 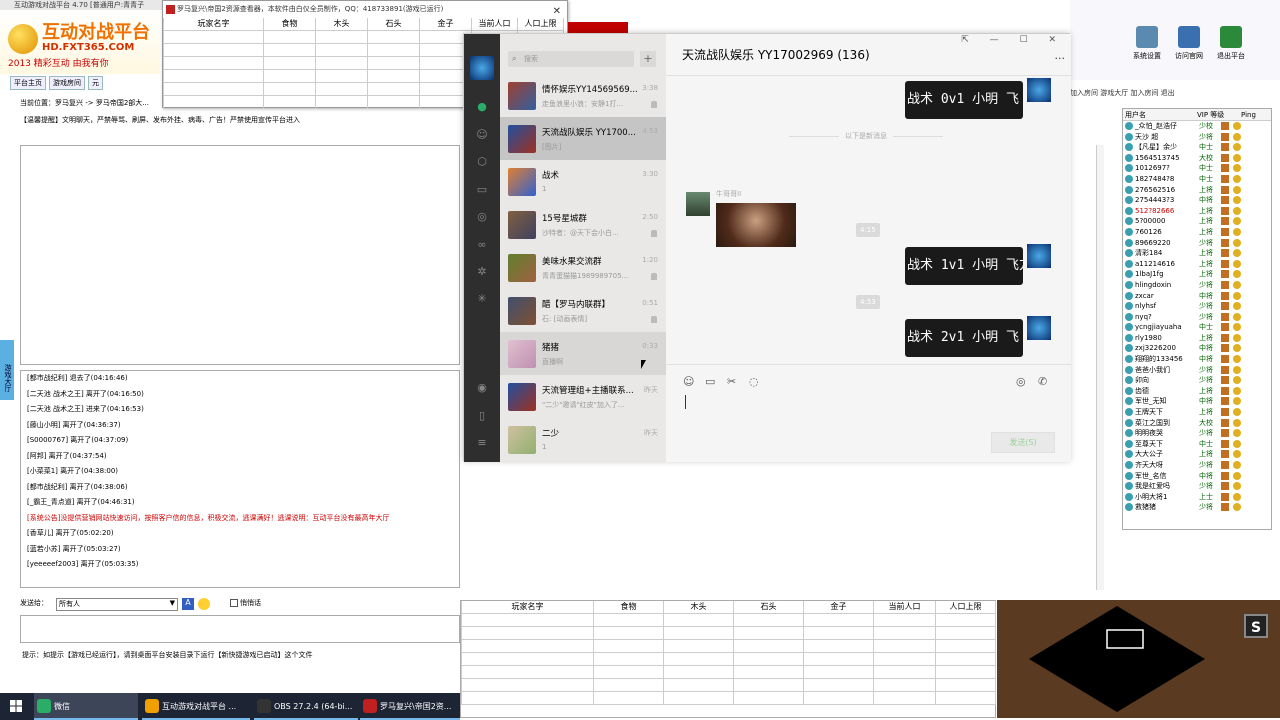 I want to click on user-col-ping: Ping, so click(x=1254, y=114).